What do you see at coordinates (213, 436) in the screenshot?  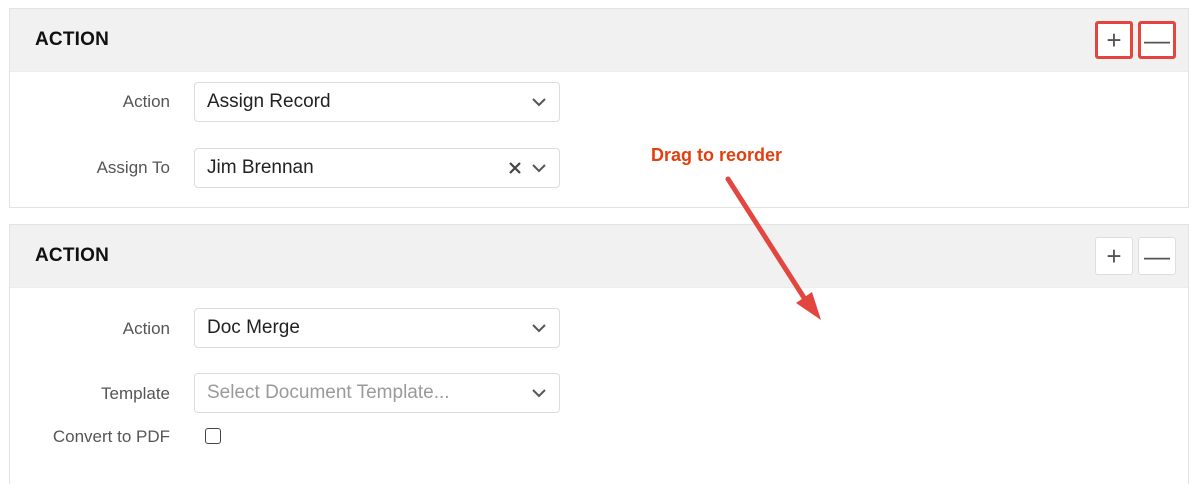 I see `convert-to-pdf-checkbox` at bounding box center [213, 436].